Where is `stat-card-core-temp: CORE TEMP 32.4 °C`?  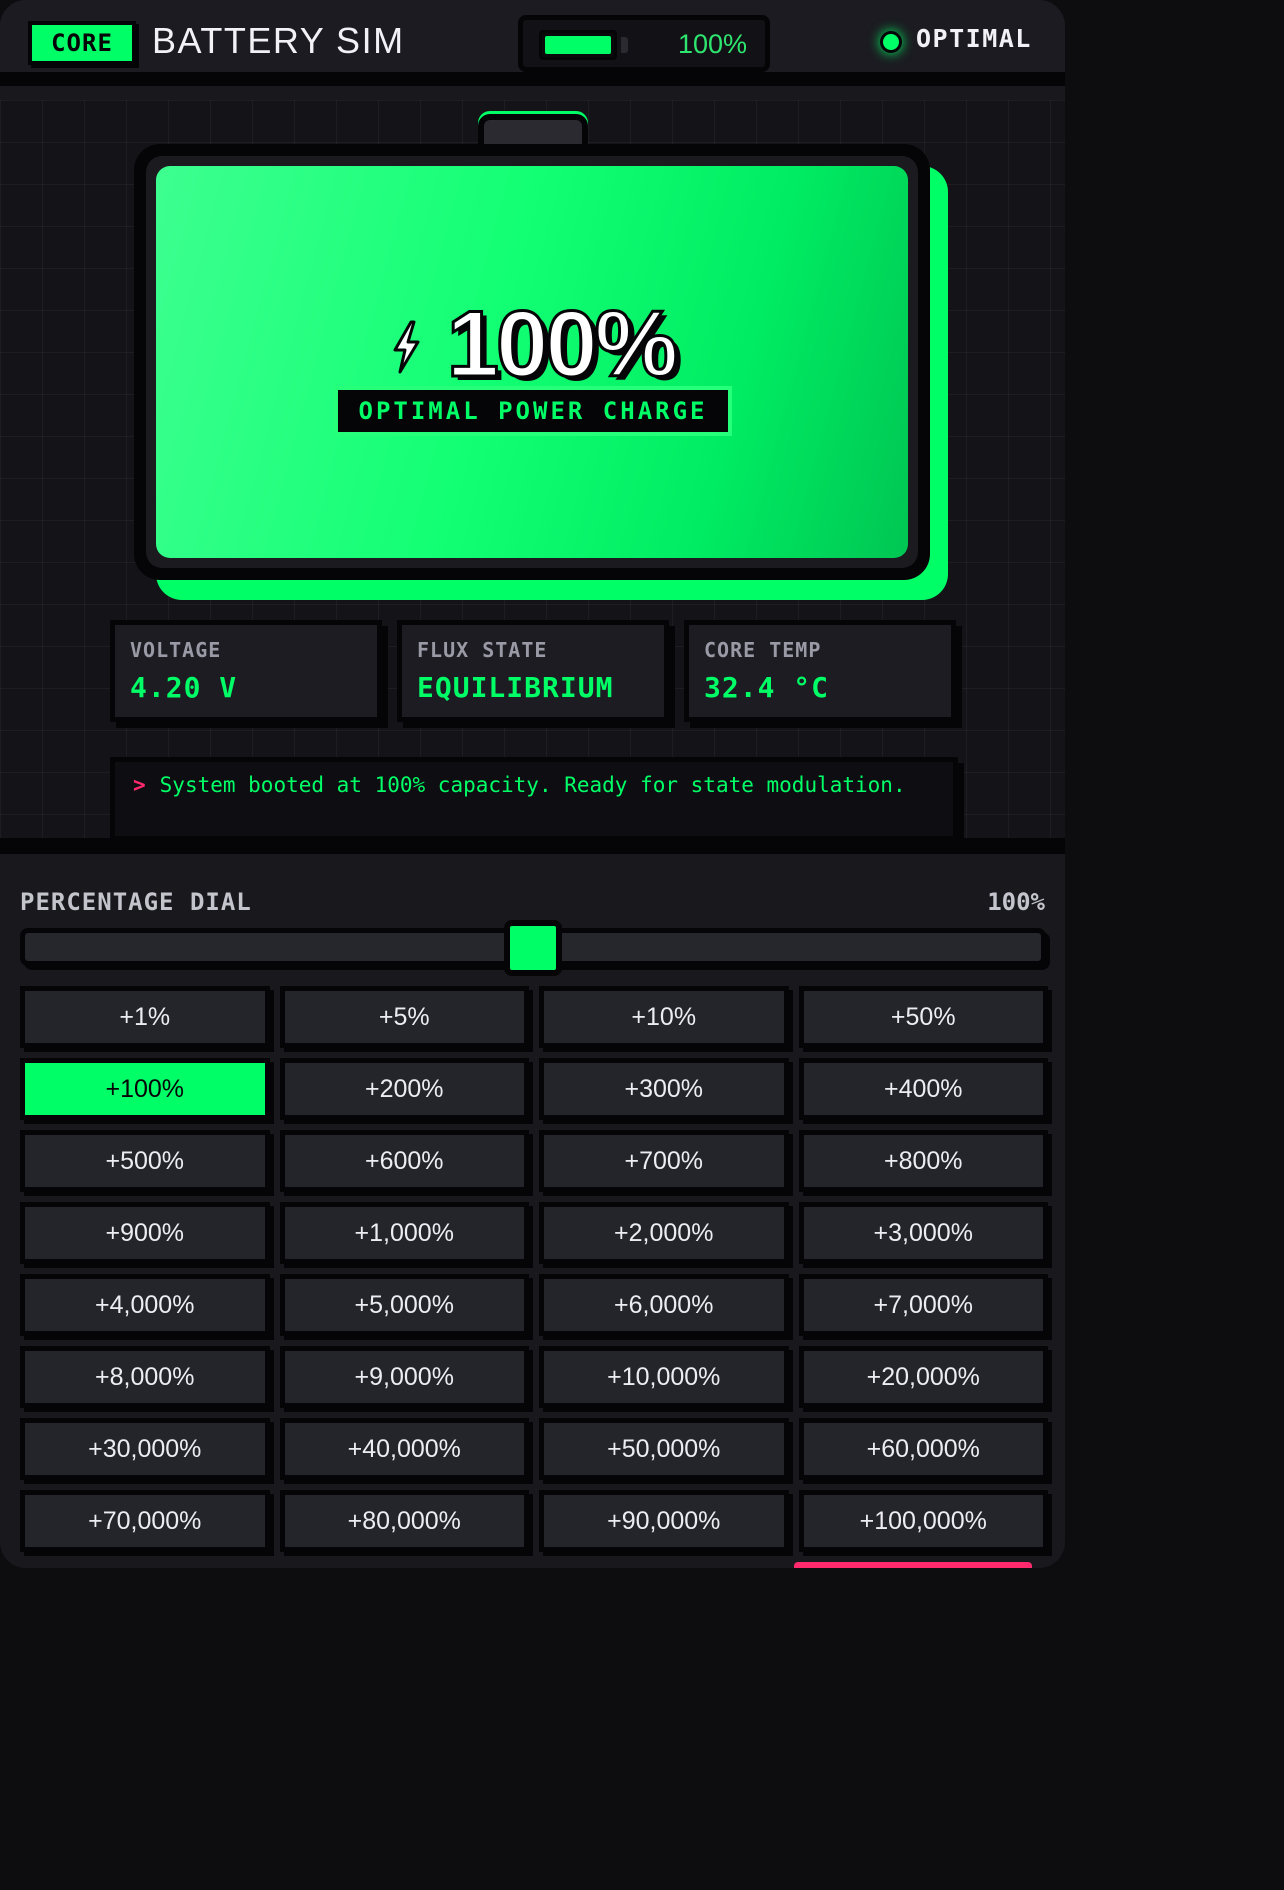
stat-card-core-temp: CORE TEMP 32.4 °C is located at coordinates (820, 671).